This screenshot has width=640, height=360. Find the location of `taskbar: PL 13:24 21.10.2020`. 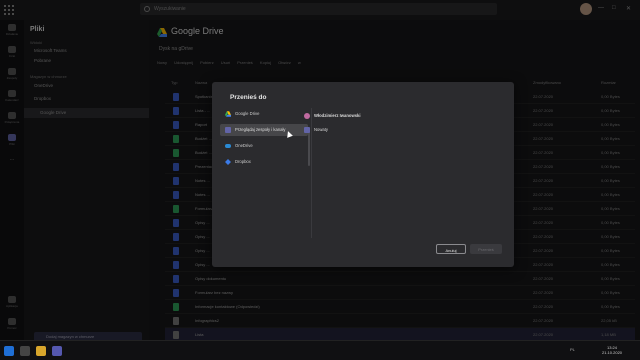

taskbar: PL 13:24 21.10.2020 is located at coordinates (320, 350).